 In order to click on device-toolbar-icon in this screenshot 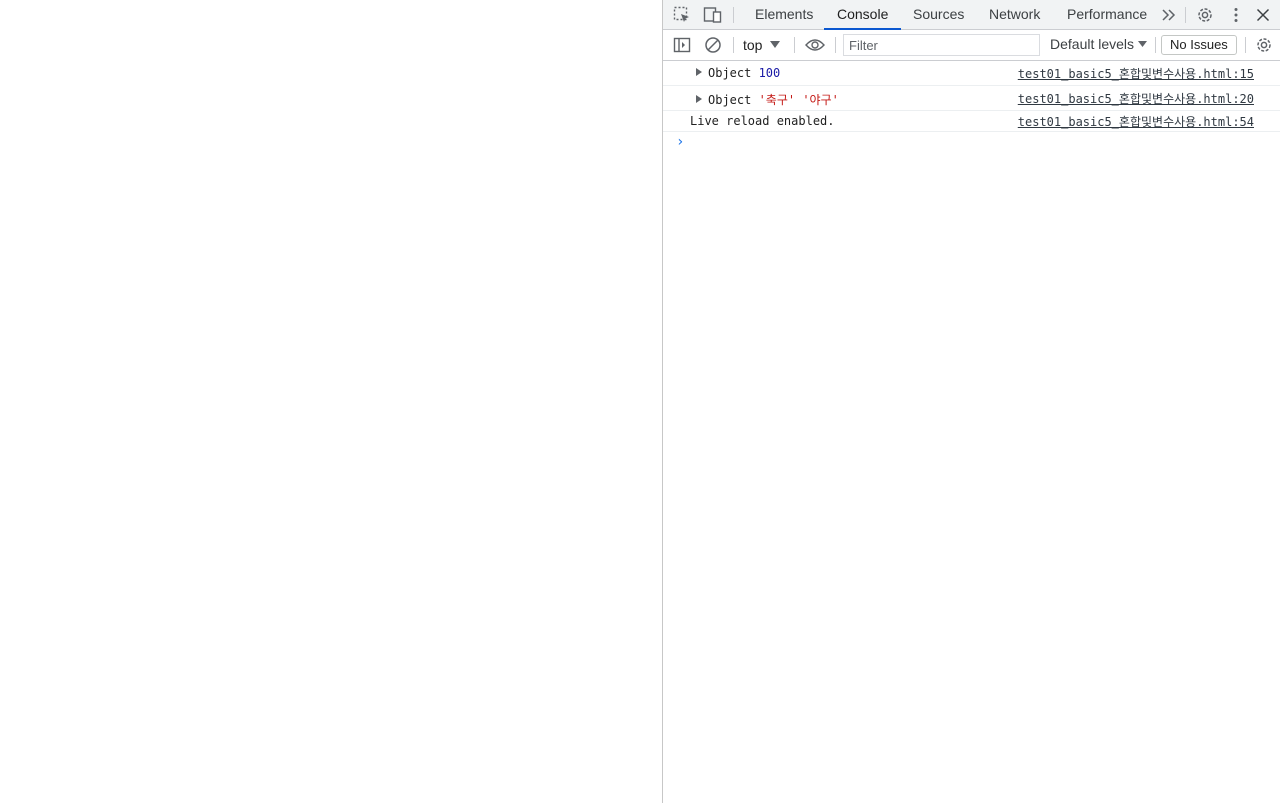, I will do `click(713, 15)`.